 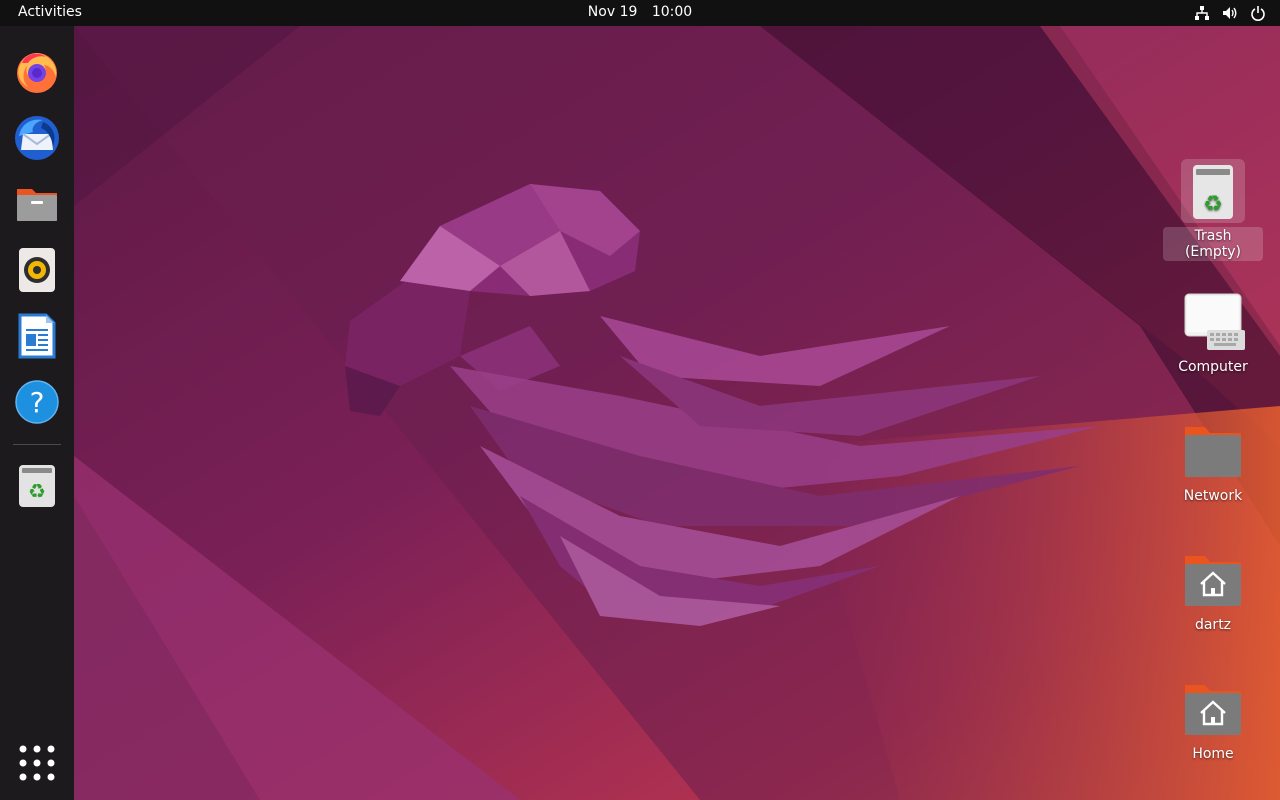 What do you see at coordinates (37, 444) in the screenshot?
I see `dock-separator` at bounding box center [37, 444].